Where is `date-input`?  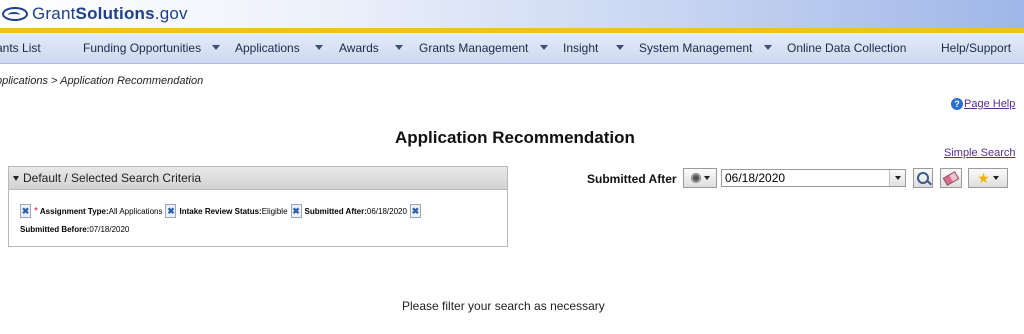
date-input is located at coordinates (802, 178).